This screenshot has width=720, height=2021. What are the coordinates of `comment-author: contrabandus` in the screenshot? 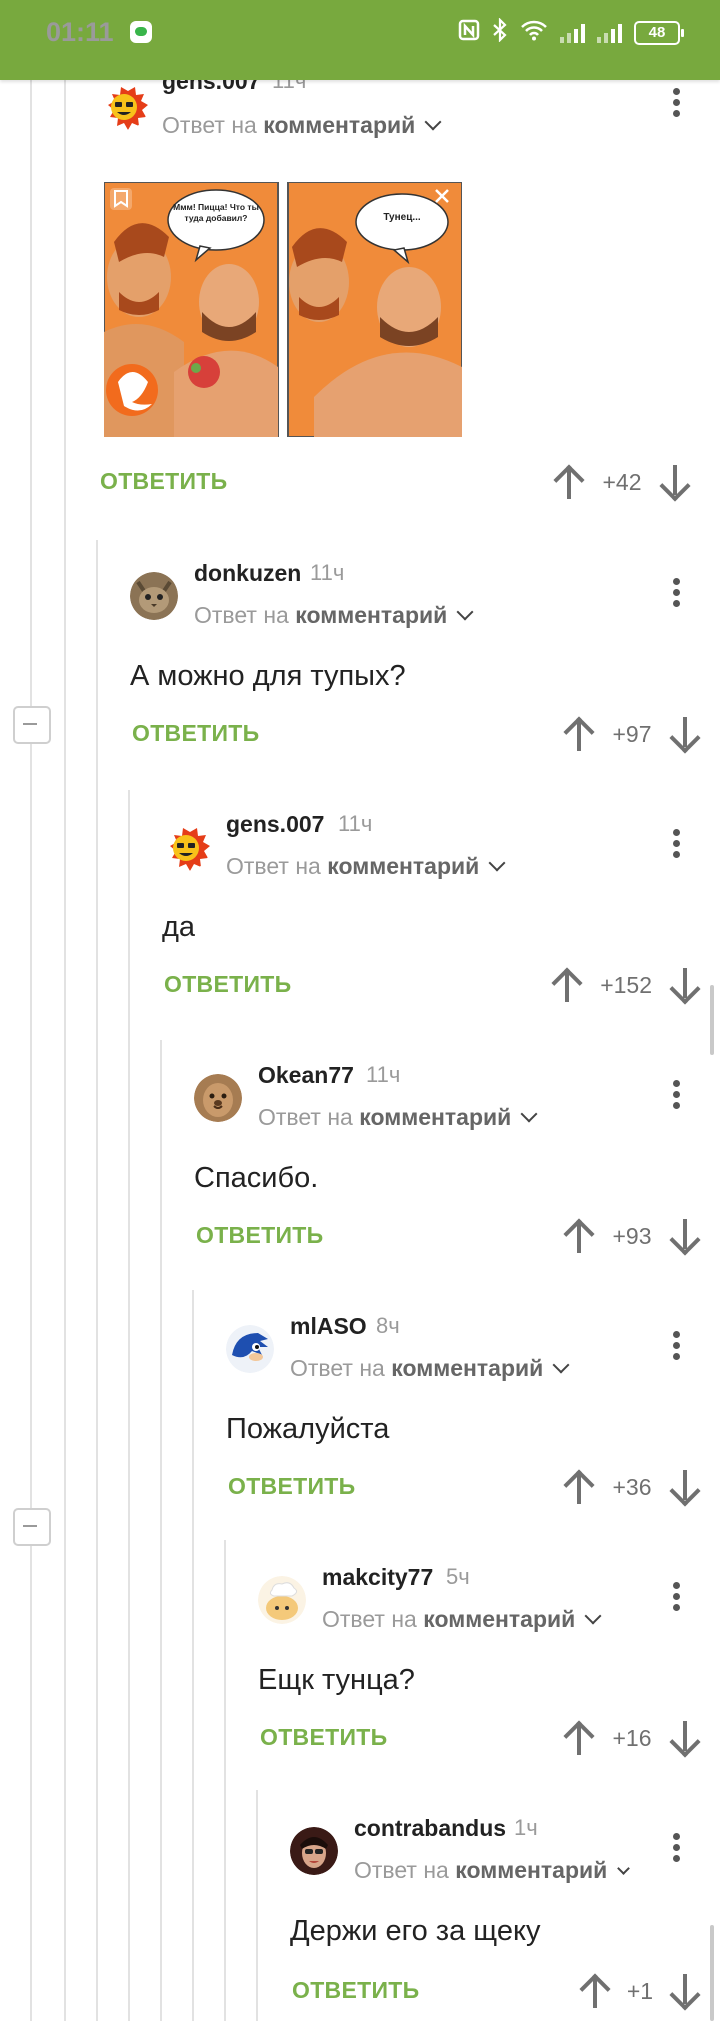 It's located at (430, 1828).